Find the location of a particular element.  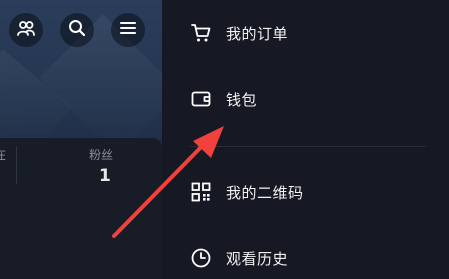

drawer-item-label: 我的订单 is located at coordinates (257, 34).